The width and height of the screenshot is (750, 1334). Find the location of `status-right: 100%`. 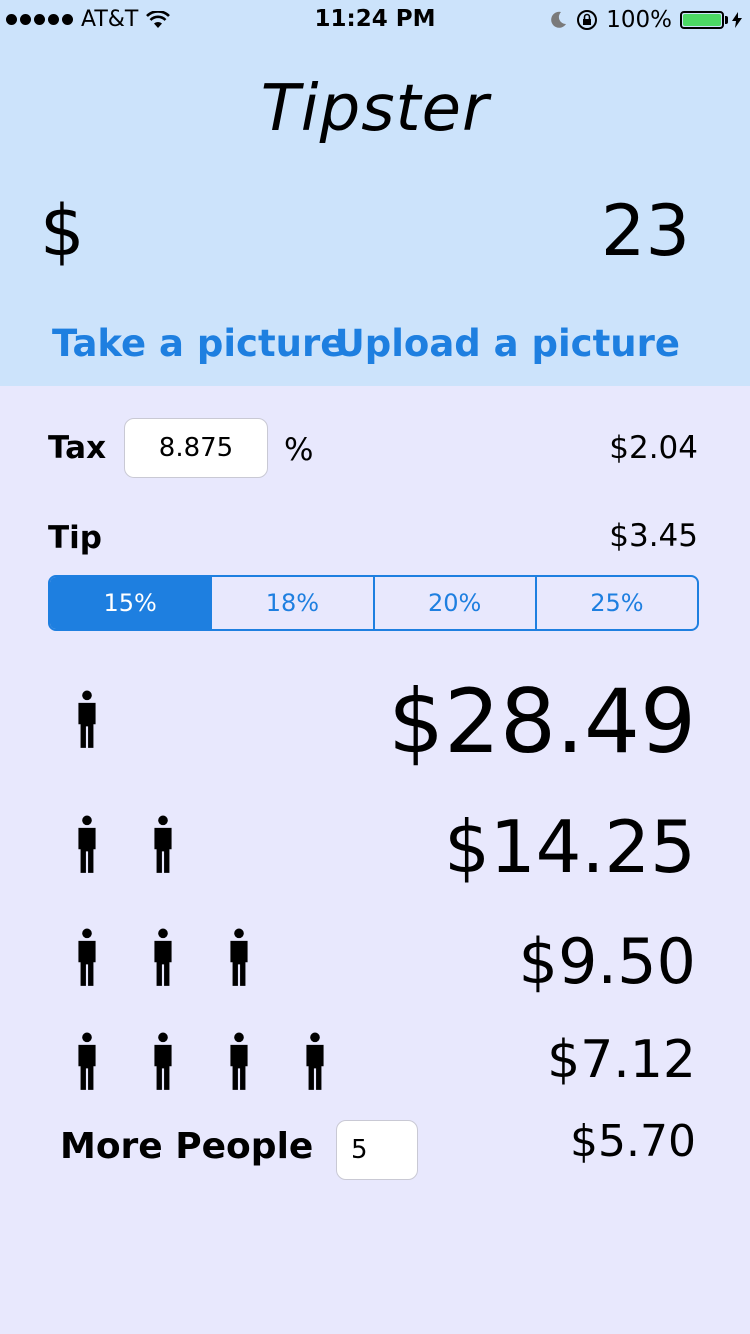

status-right: 100% is located at coordinates (645, 20).